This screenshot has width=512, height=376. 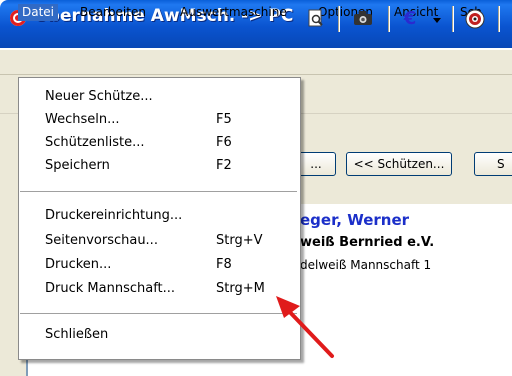 I want to click on menu-bar, so click(x=256, y=62).